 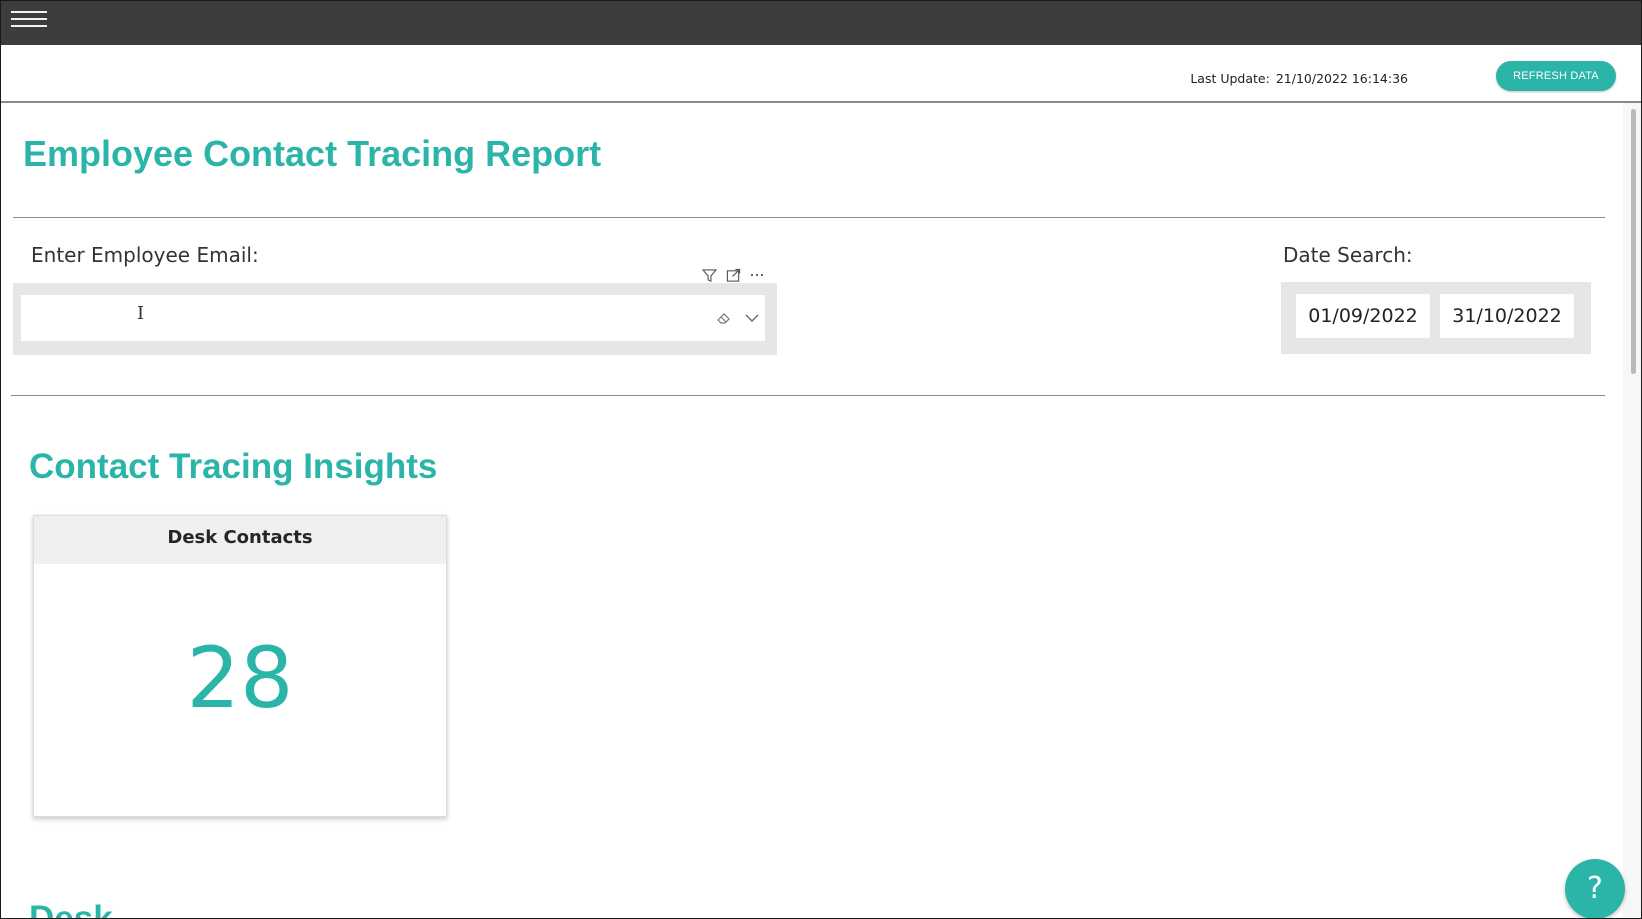 I want to click on more-options-icon, so click(x=757, y=275).